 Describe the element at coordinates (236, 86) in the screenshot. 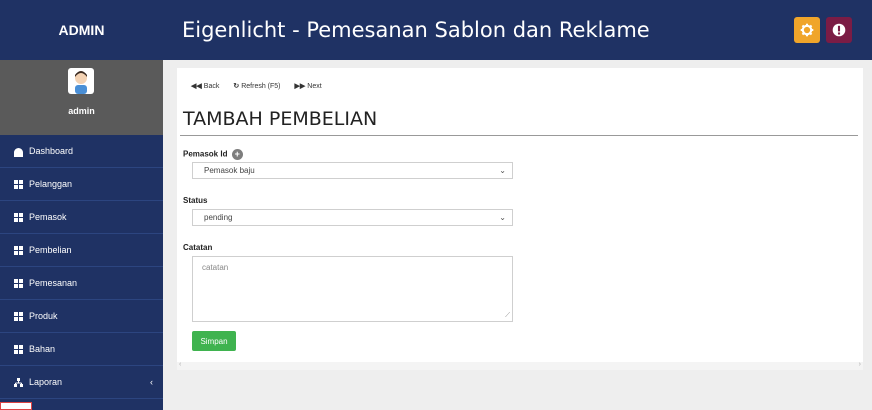

I see `refresh-icon: ↻` at that location.